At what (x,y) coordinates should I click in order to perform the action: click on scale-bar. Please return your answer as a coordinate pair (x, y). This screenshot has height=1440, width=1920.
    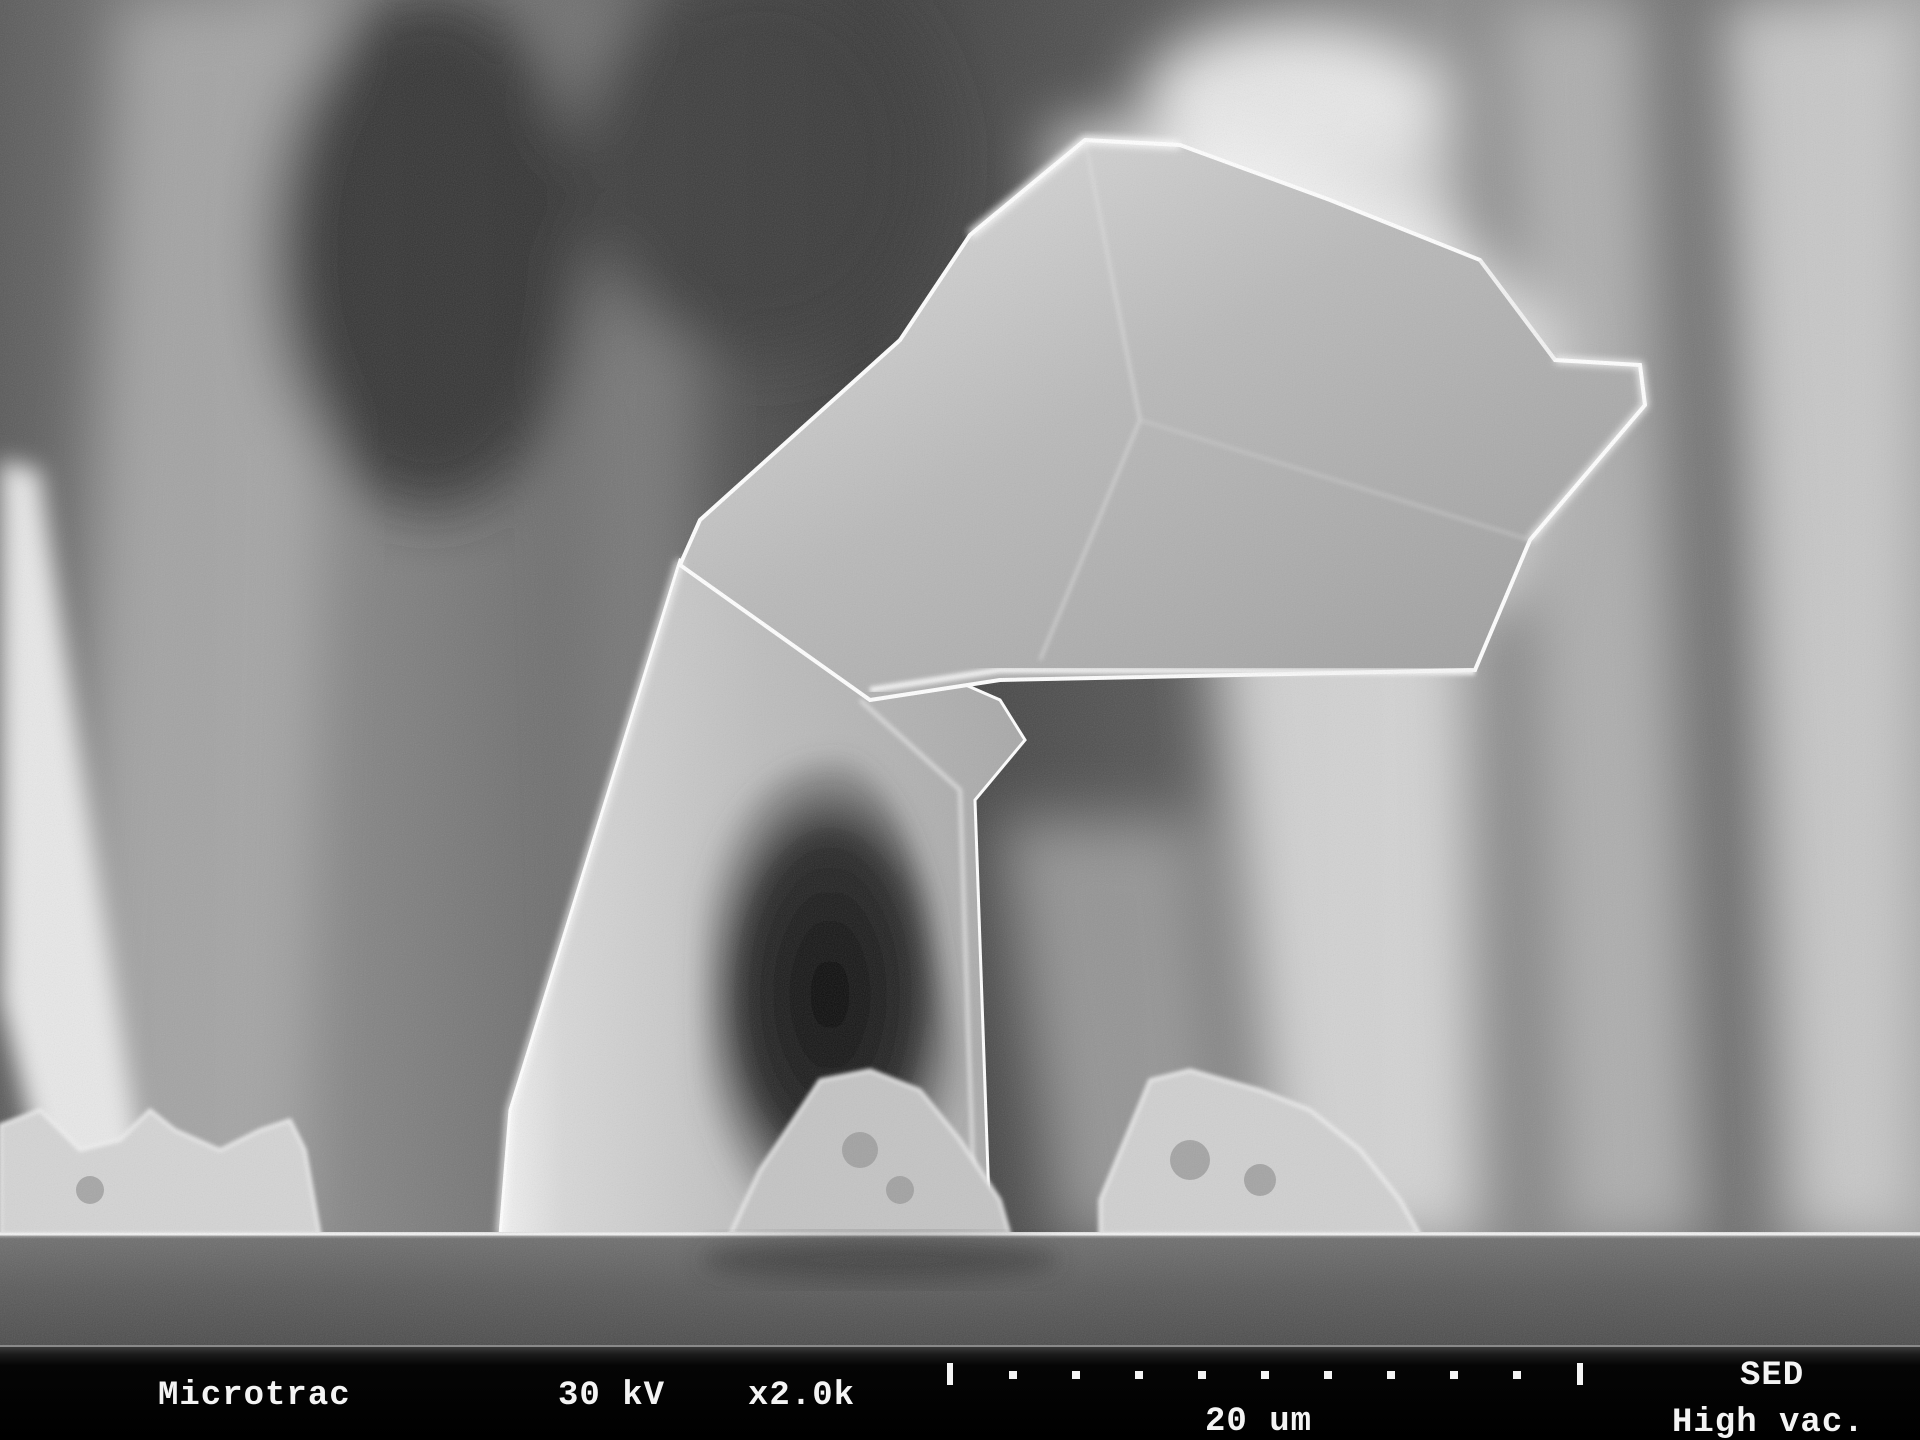
    Looking at the image, I should click on (1265, 1374).